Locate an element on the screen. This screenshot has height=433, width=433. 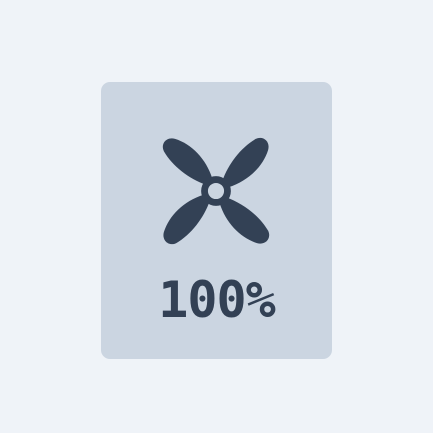
fan-speed-value: 100% is located at coordinates (216, 300).